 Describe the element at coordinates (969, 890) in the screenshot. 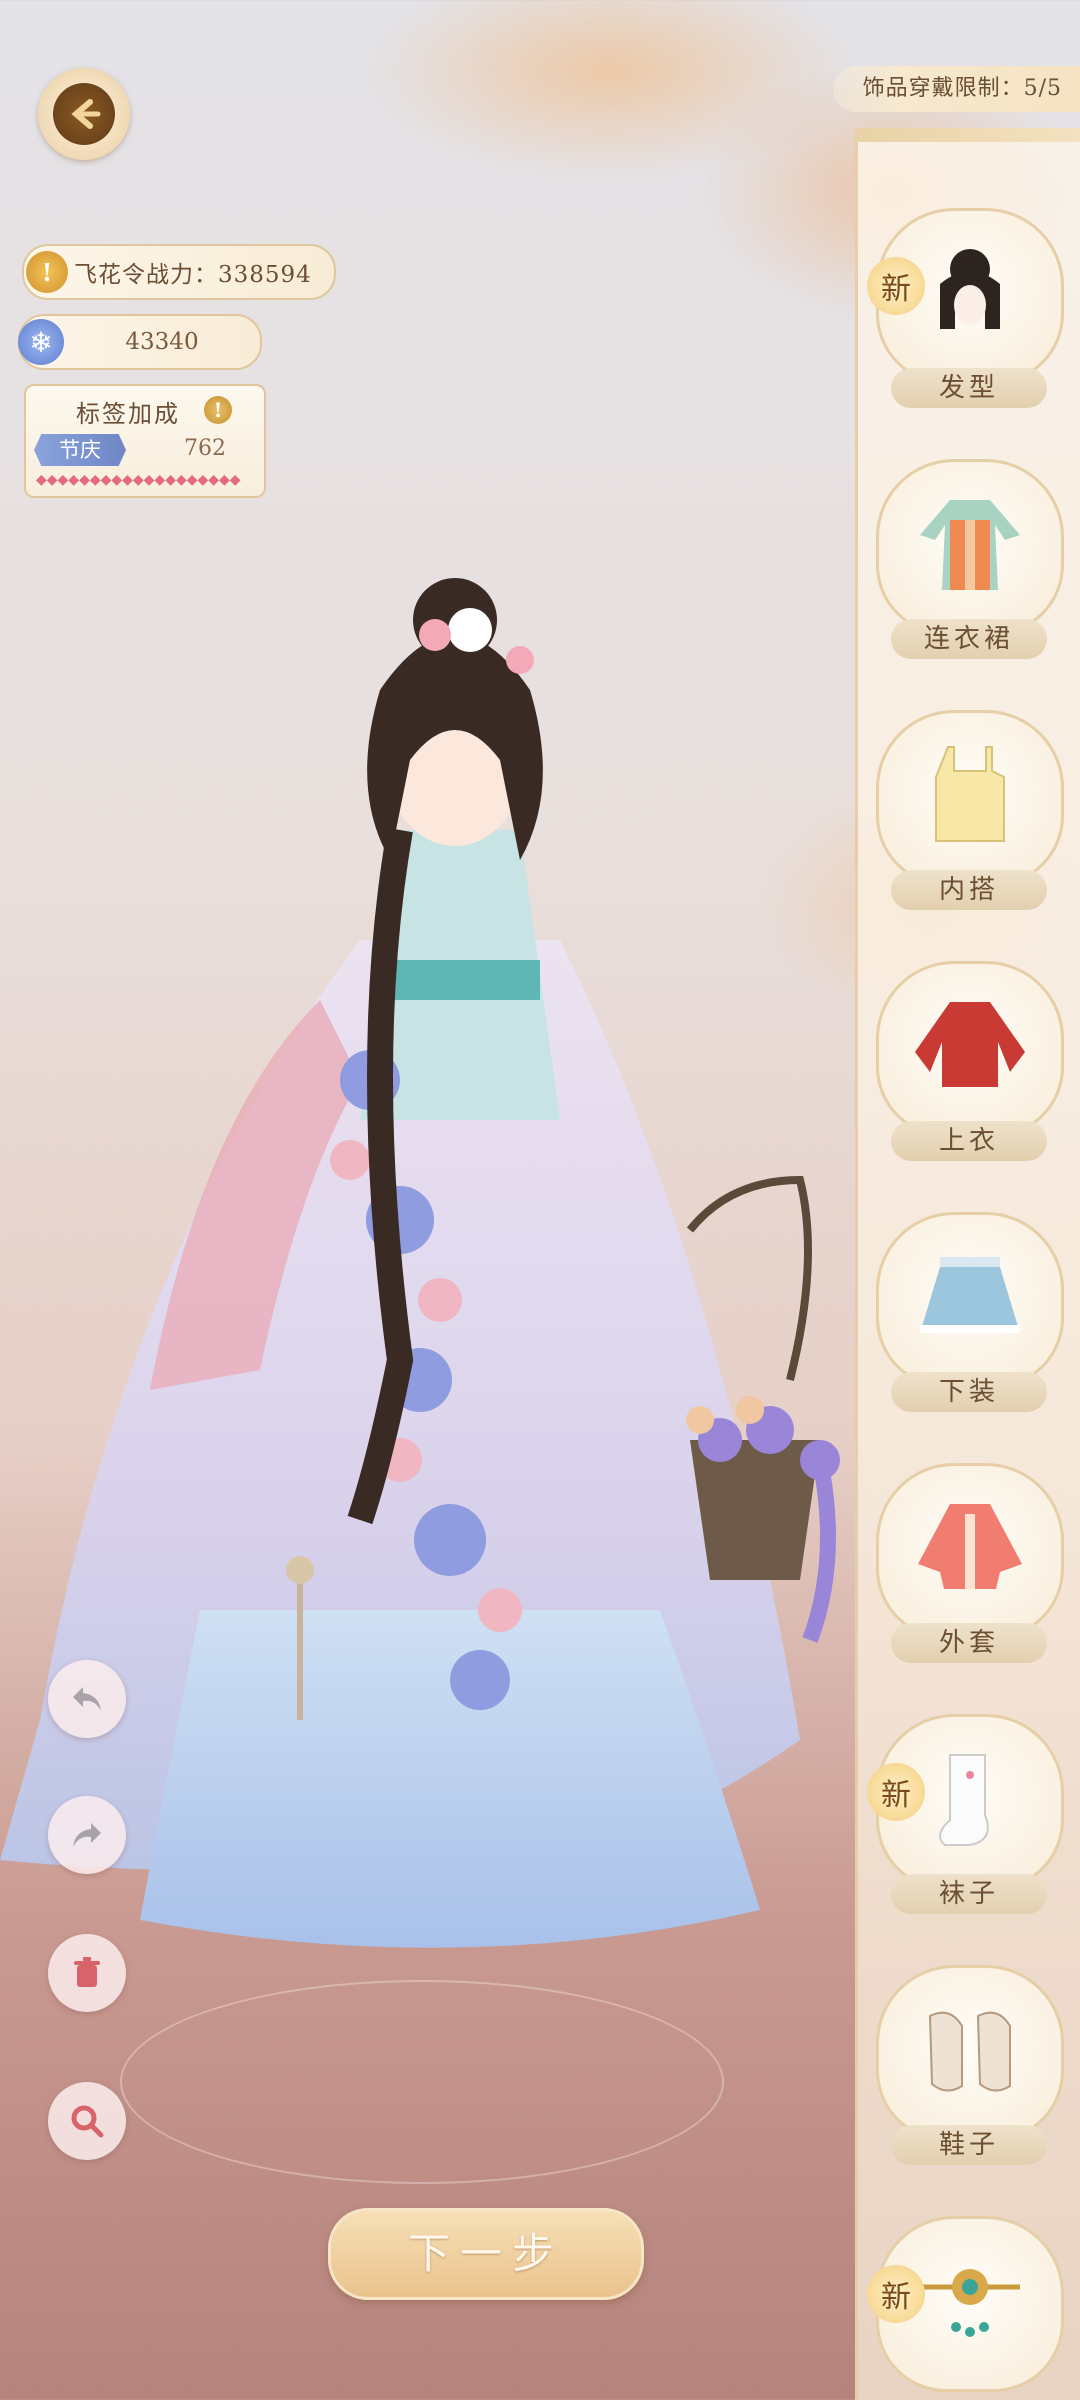

I see `category-label: 内搭` at that location.